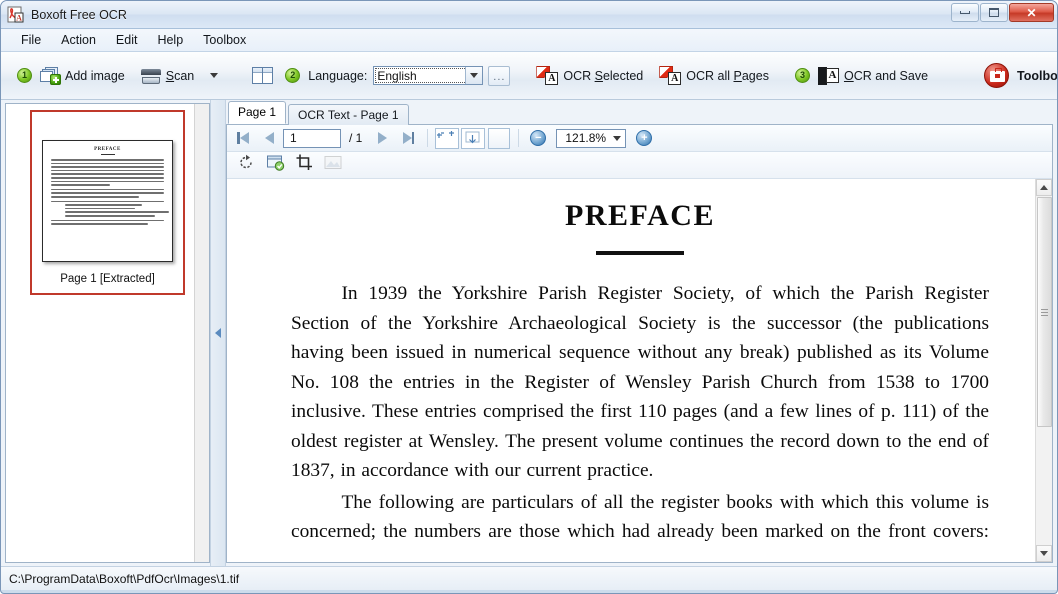 The width and height of the screenshot is (1058, 594). I want to click on toolbar-group-input: 1 Add image Scan, so click(121, 75).